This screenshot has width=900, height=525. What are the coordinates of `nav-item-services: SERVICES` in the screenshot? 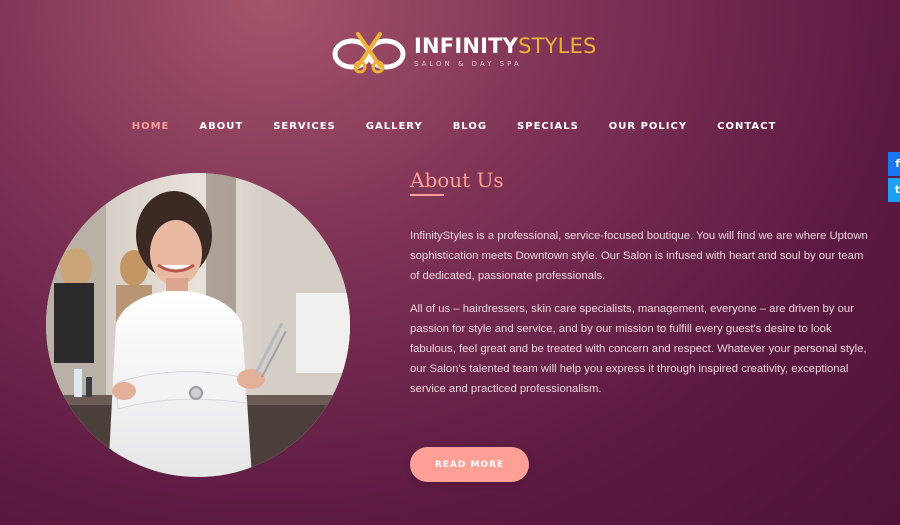 It's located at (304, 127).